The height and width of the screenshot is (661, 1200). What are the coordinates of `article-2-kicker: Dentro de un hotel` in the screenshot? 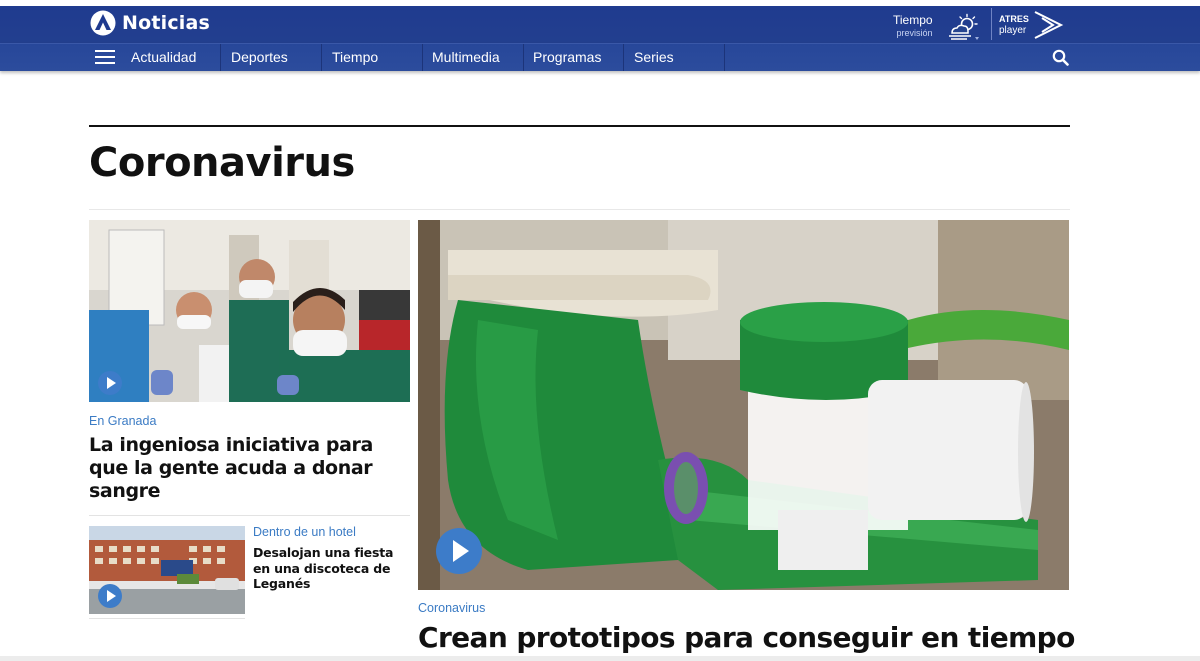 It's located at (304, 532).